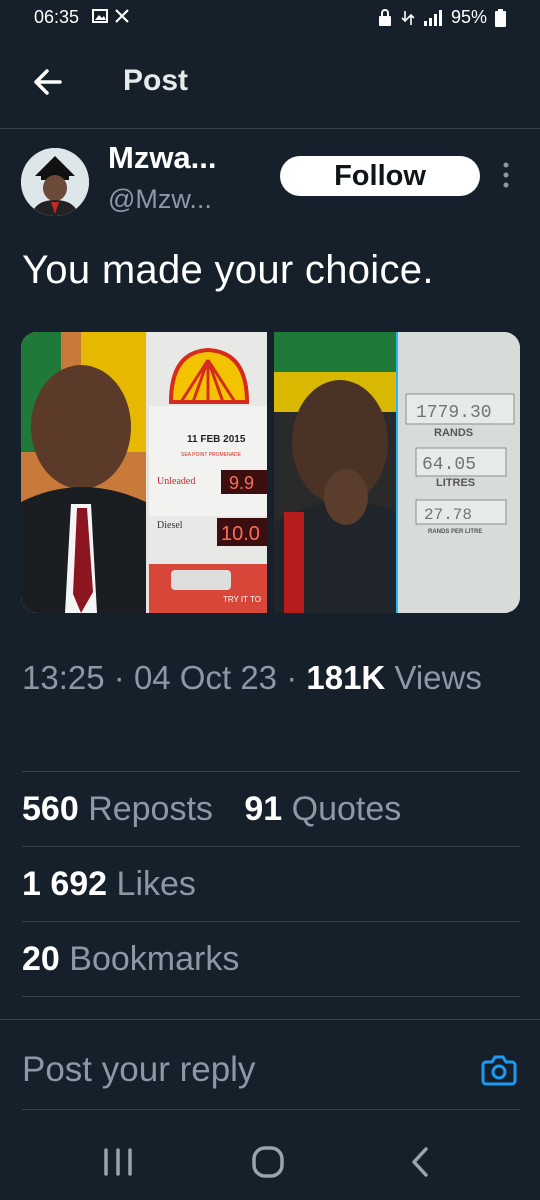 The width and height of the screenshot is (540, 1200). I want to click on shell-unleaded-label: Unleaded, so click(176, 481).